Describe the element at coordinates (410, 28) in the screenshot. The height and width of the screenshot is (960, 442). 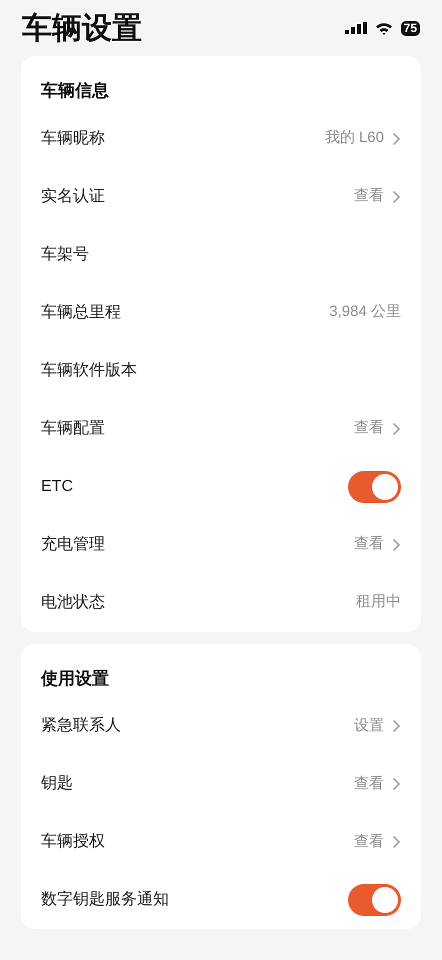
I see `battery-indicator: 75` at that location.